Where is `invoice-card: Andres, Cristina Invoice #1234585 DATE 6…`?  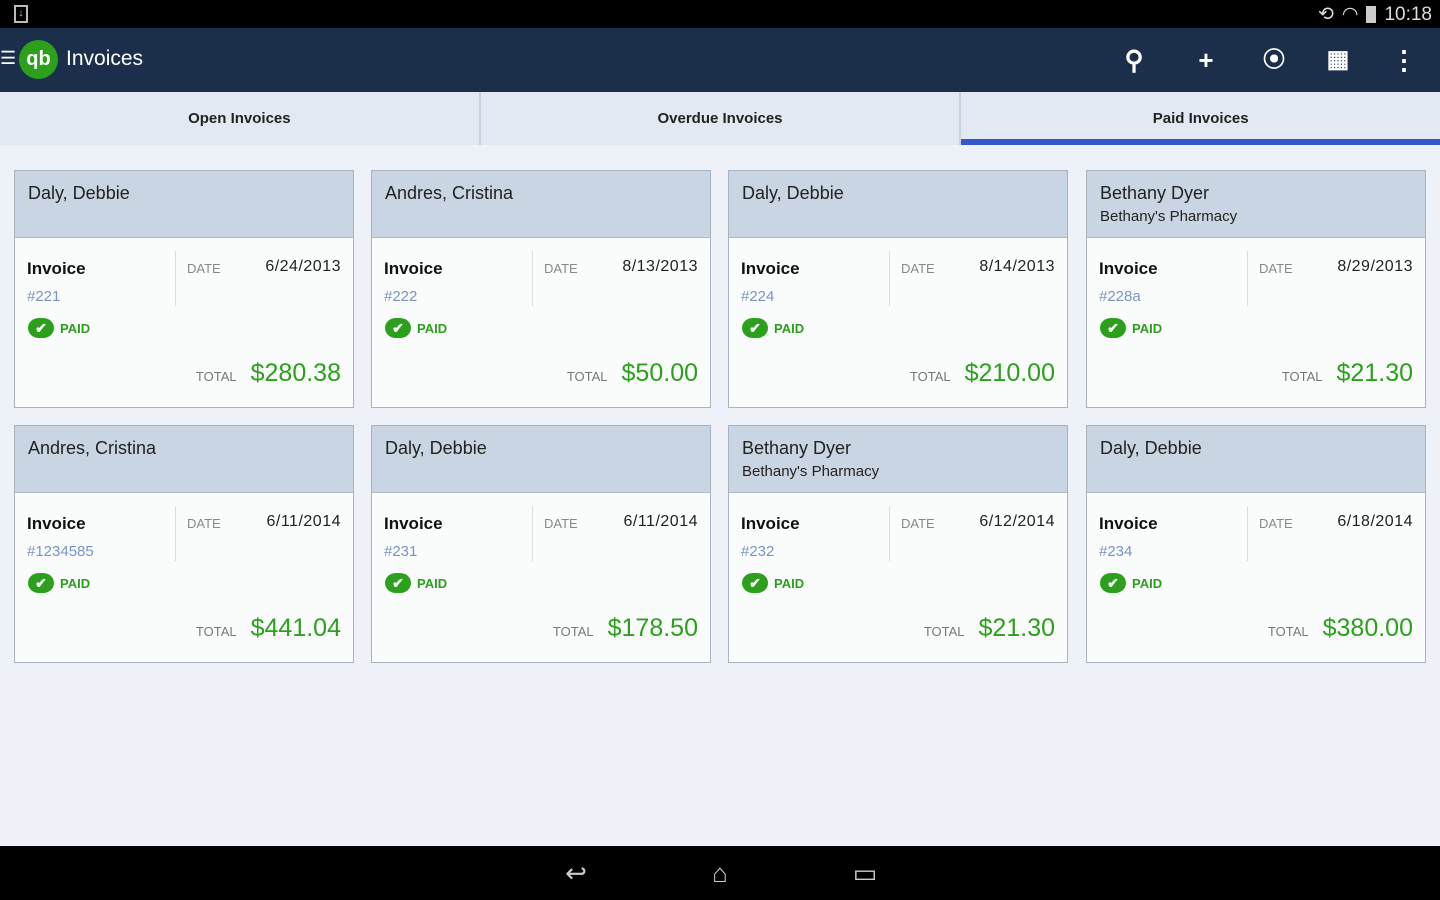 invoice-card: Andres, Cristina Invoice #1234585 DATE 6… is located at coordinates (184, 544).